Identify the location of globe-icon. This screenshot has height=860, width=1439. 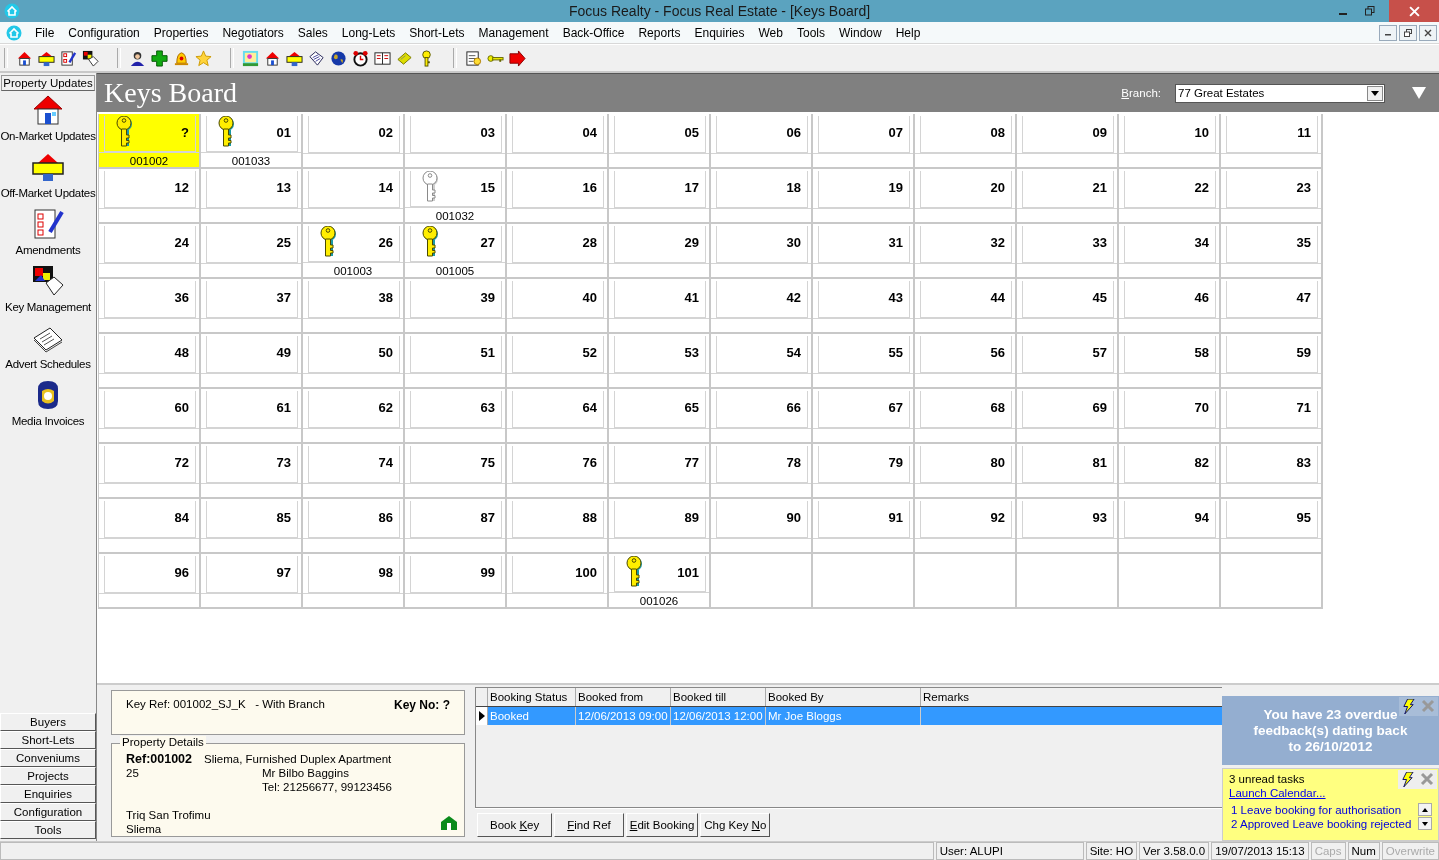
(338, 58).